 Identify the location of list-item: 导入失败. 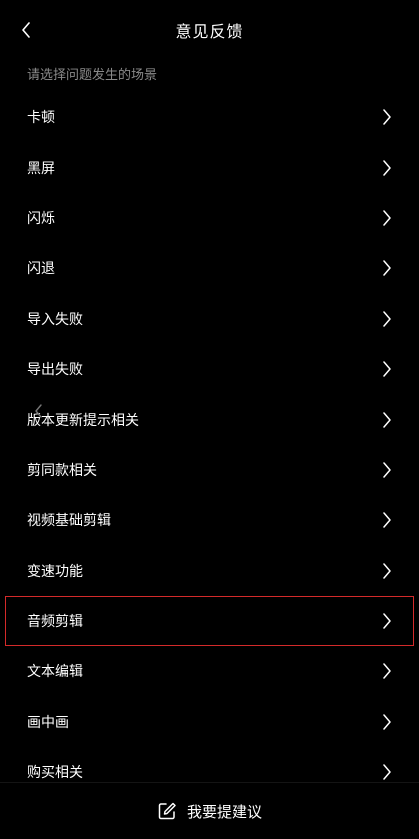
(209, 319).